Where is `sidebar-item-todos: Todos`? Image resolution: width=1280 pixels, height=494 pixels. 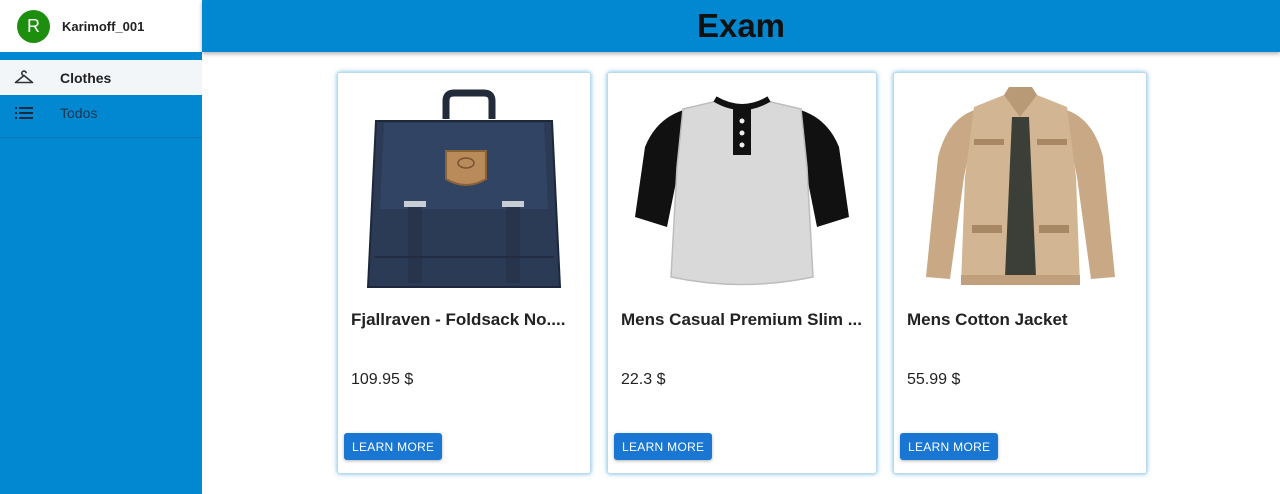 sidebar-item-todos: Todos is located at coordinates (101, 112).